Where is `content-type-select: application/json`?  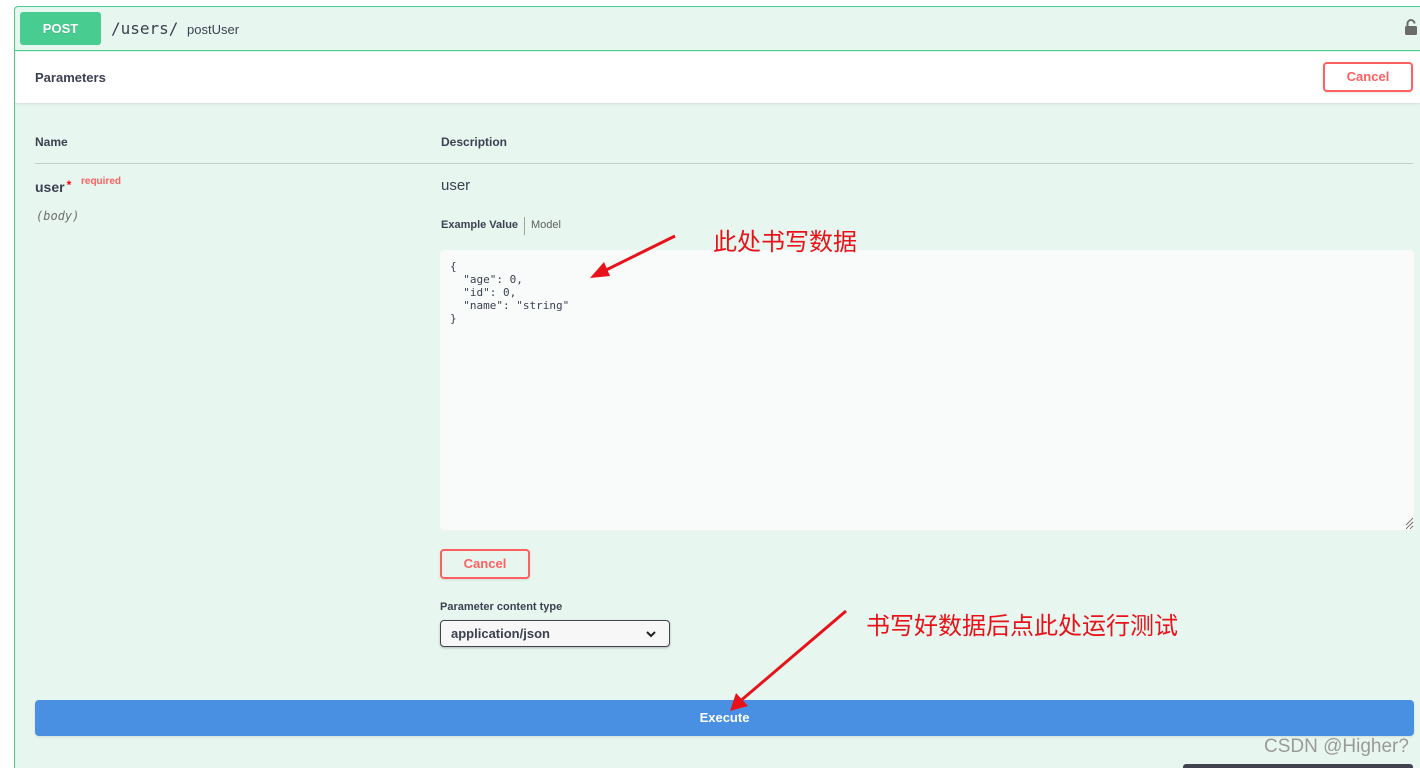
content-type-select: application/json is located at coordinates (555, 633).